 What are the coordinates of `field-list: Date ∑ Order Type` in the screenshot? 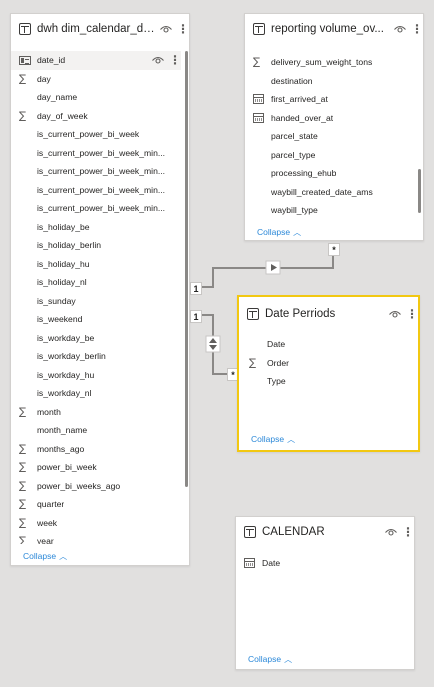 It's located at (327, 365).